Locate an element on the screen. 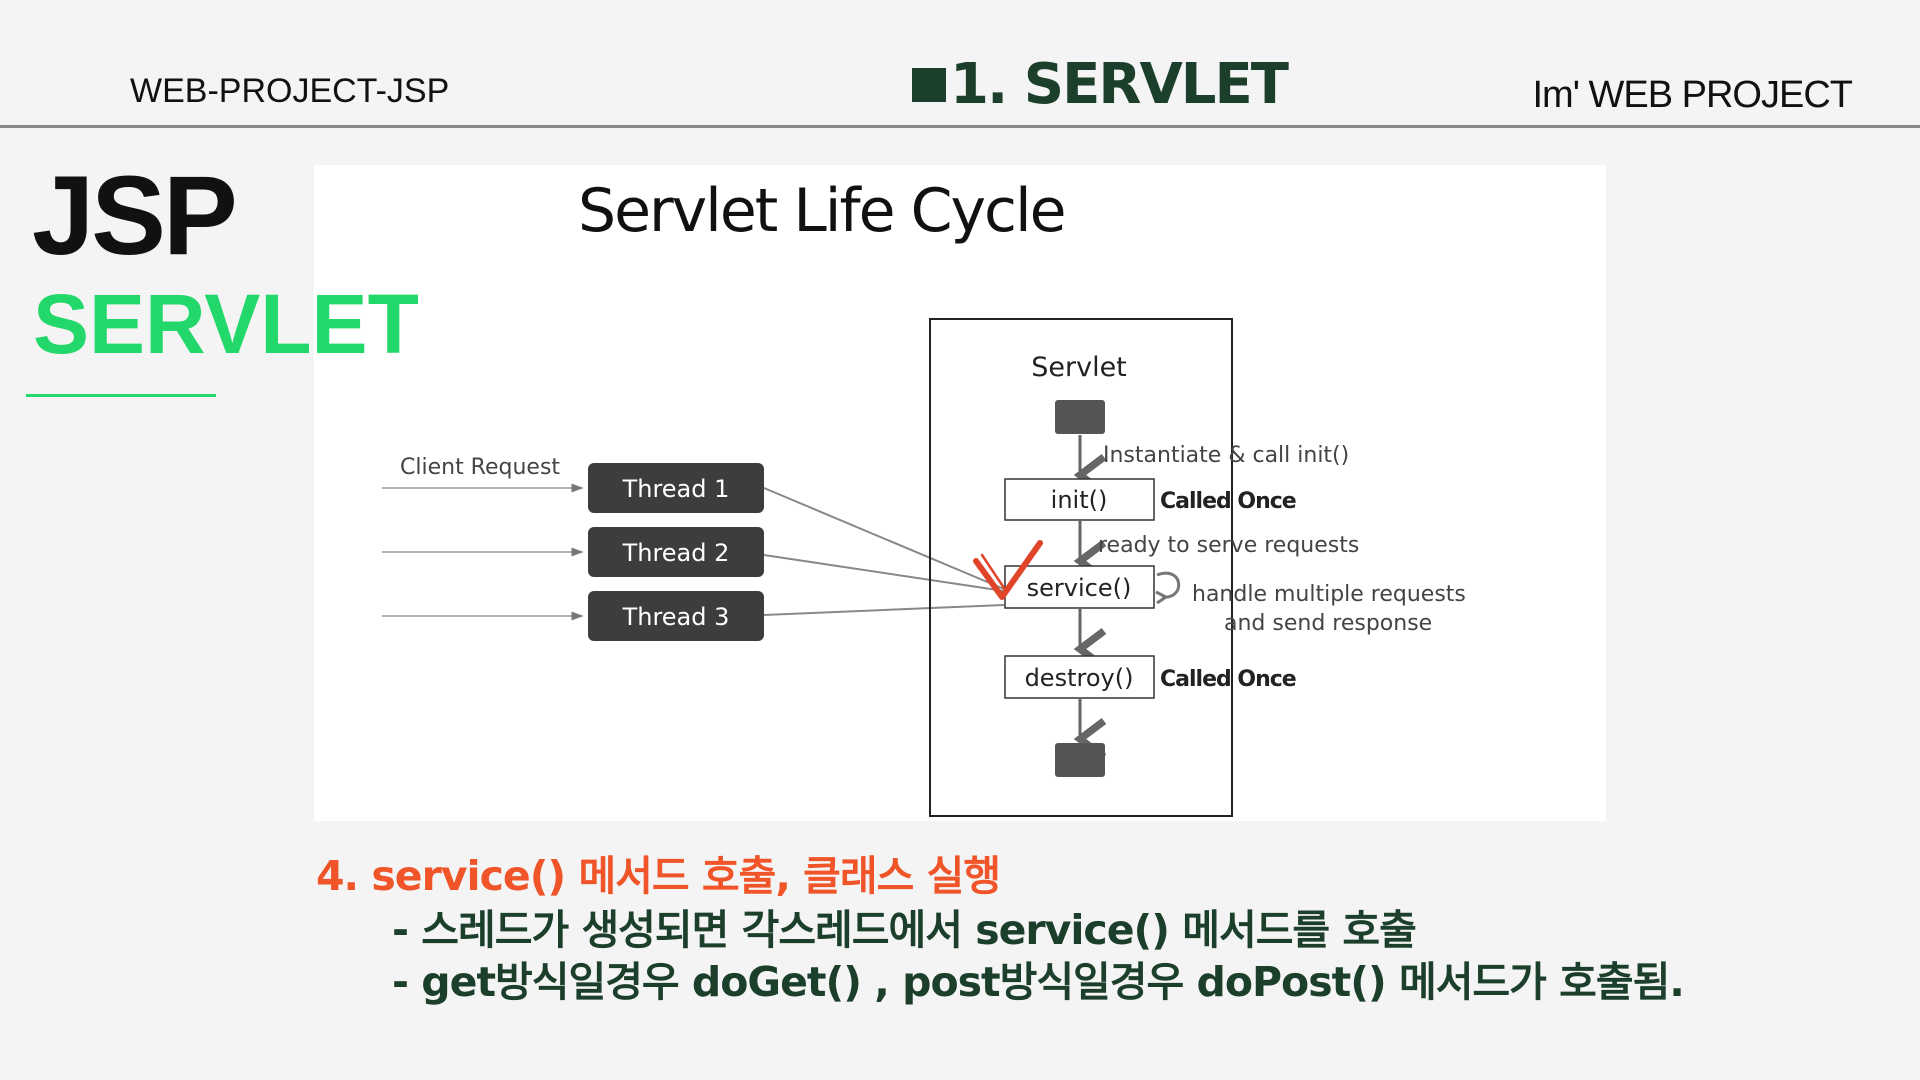  page-heading-jsp: JSP is located at coordinates (135, 215).